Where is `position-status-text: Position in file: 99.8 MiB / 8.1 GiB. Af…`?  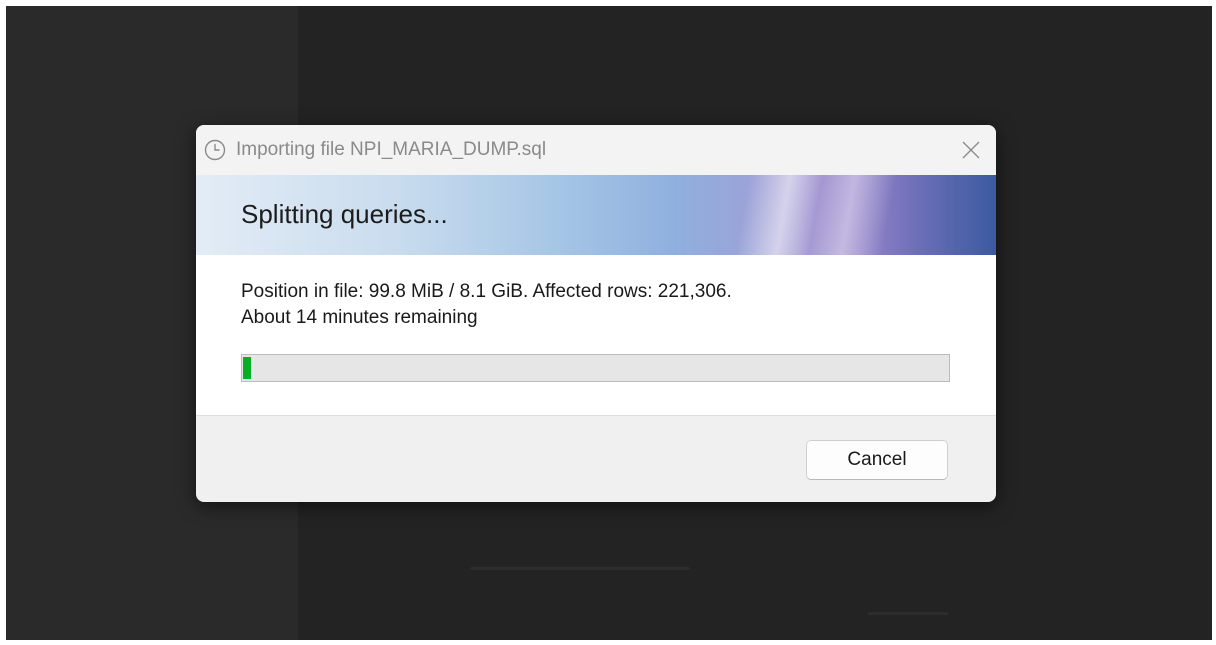 position-status-text: Position in file: 99.8 MiB / 8.1 GiB. Af… is located at coordinates (486, 291).